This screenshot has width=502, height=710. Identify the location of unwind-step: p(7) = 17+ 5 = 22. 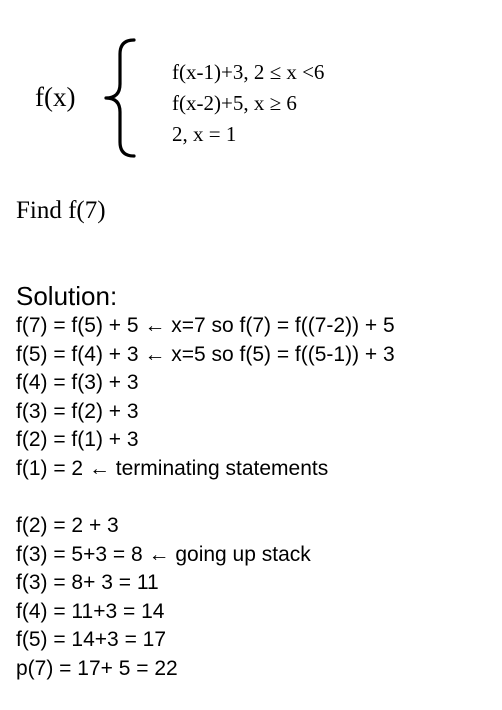
(97, 668).